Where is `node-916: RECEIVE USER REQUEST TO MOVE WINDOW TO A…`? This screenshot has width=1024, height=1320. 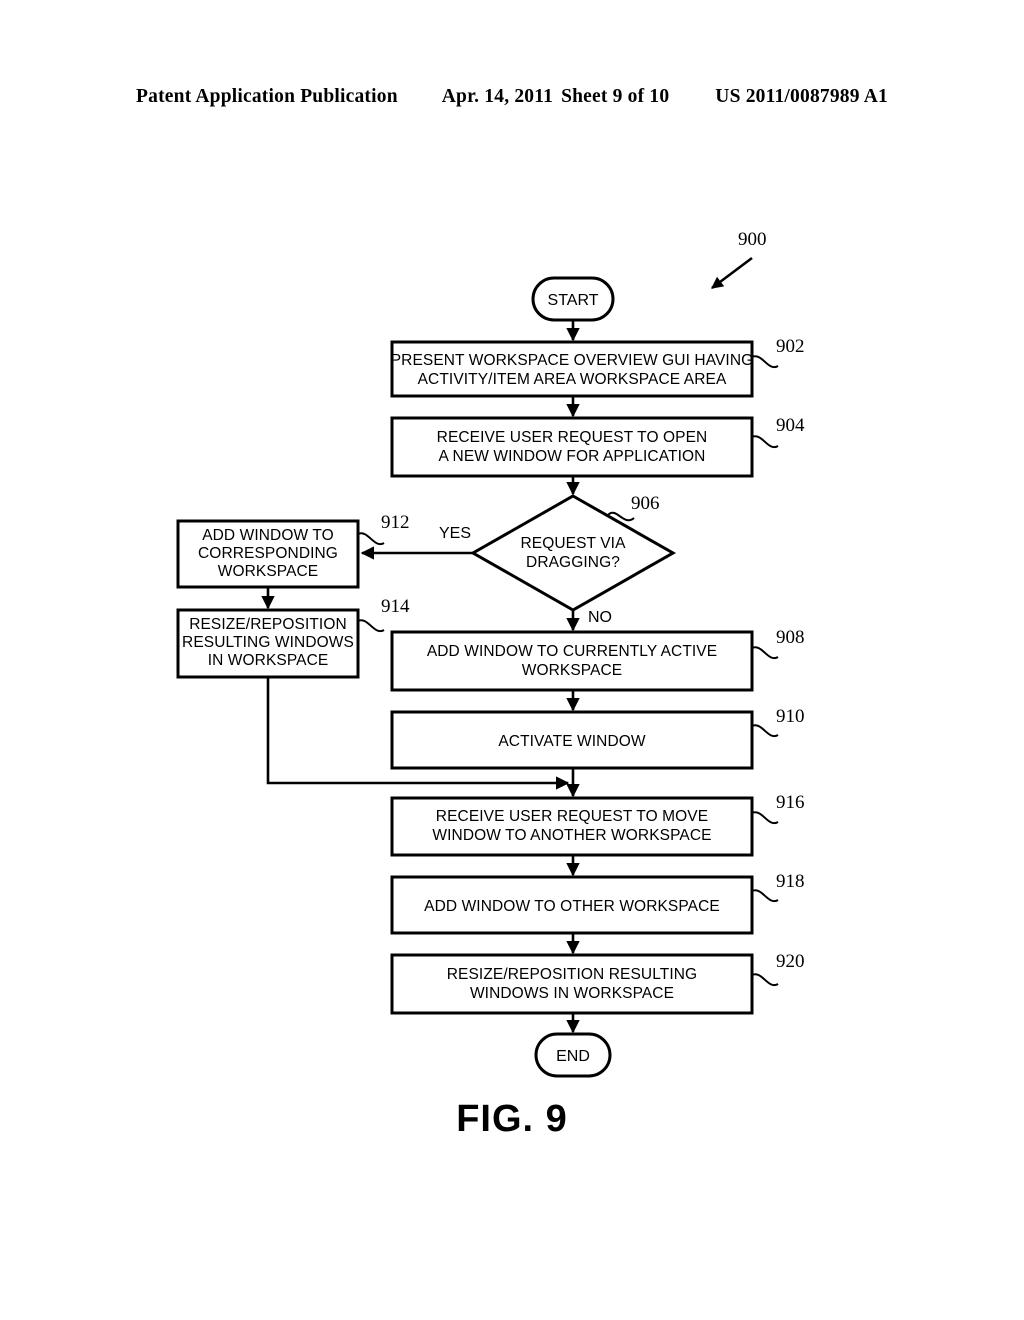
node-916: RECEIVE USER REQUEST TO MOVE WINDOW TO A… is located at coordinates (597, 824).